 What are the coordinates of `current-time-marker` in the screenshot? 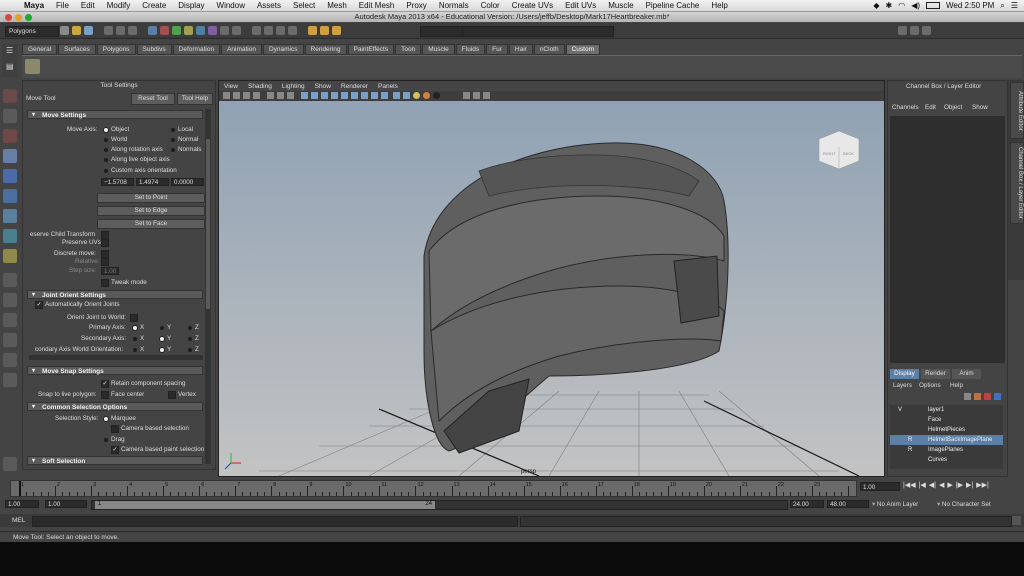 It's located at (20, 488).